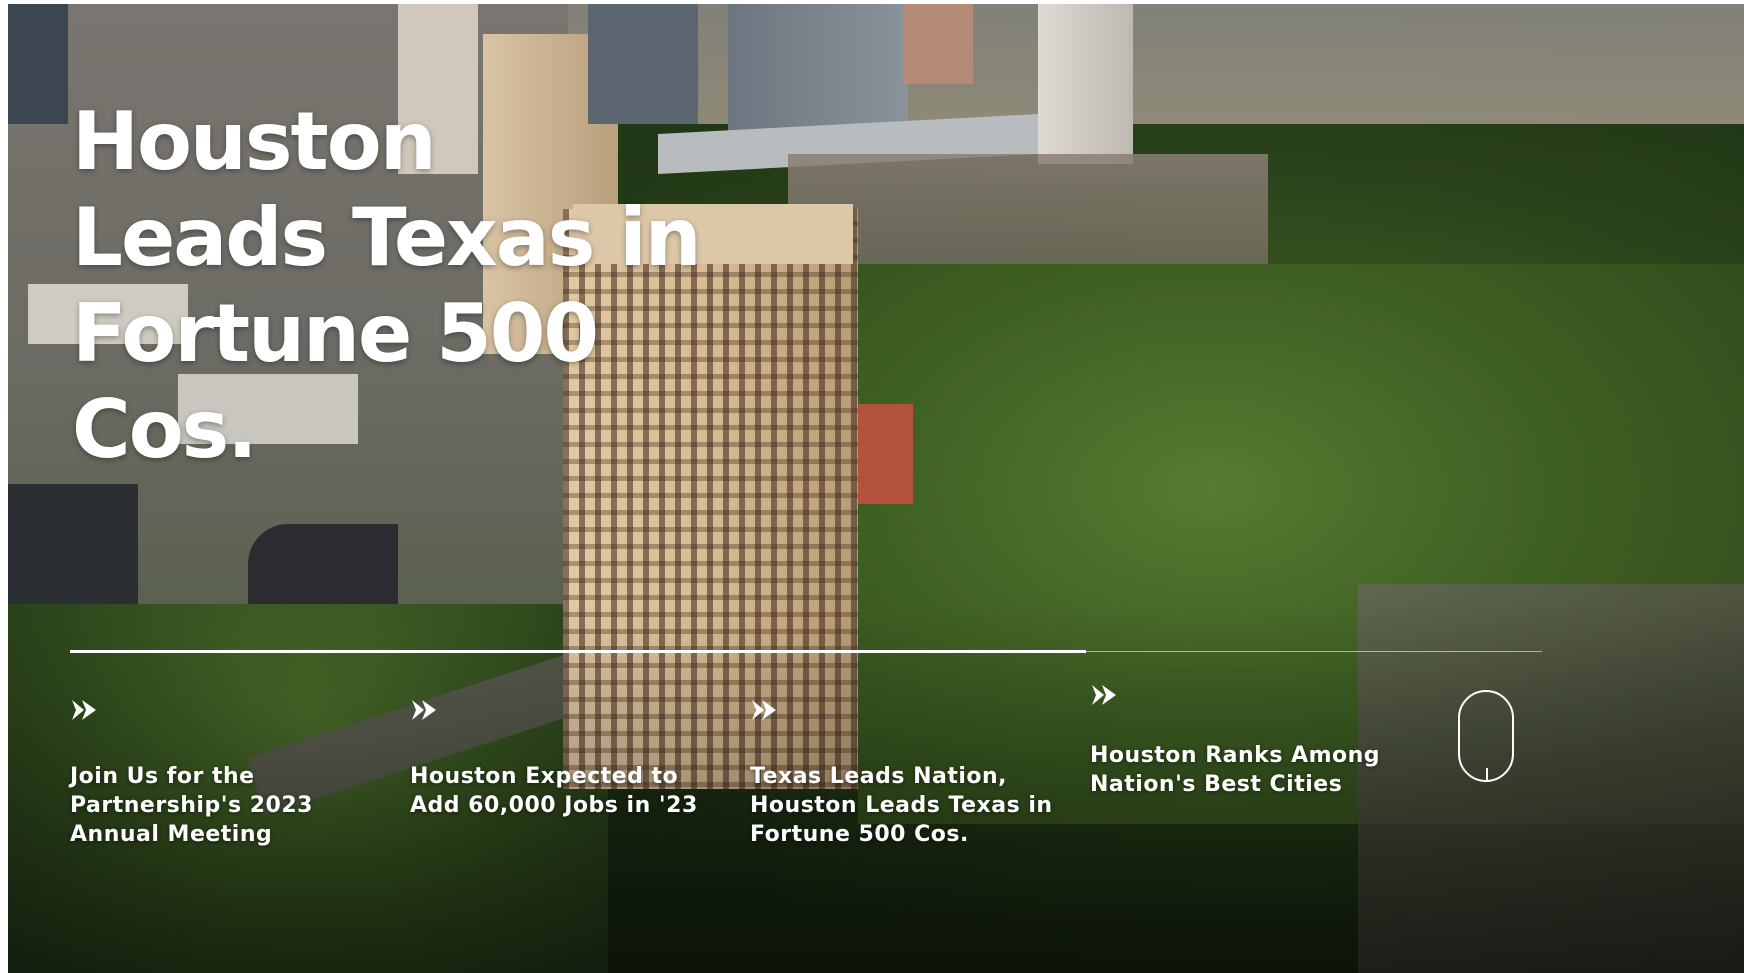 The width and height of the screenshot is (1744, 973). What do you see at coordinates (323, 564) in the screenshot?
I see `background-roof` at bounding box center [323, 564].